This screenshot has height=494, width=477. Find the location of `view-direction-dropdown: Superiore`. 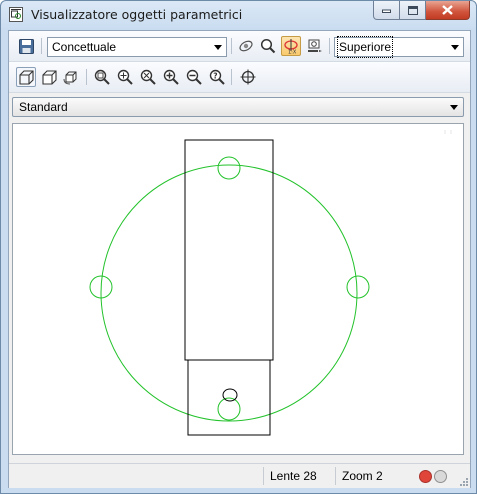

view-direction-dropdown: Superiore is located at coordinates (399, 47).